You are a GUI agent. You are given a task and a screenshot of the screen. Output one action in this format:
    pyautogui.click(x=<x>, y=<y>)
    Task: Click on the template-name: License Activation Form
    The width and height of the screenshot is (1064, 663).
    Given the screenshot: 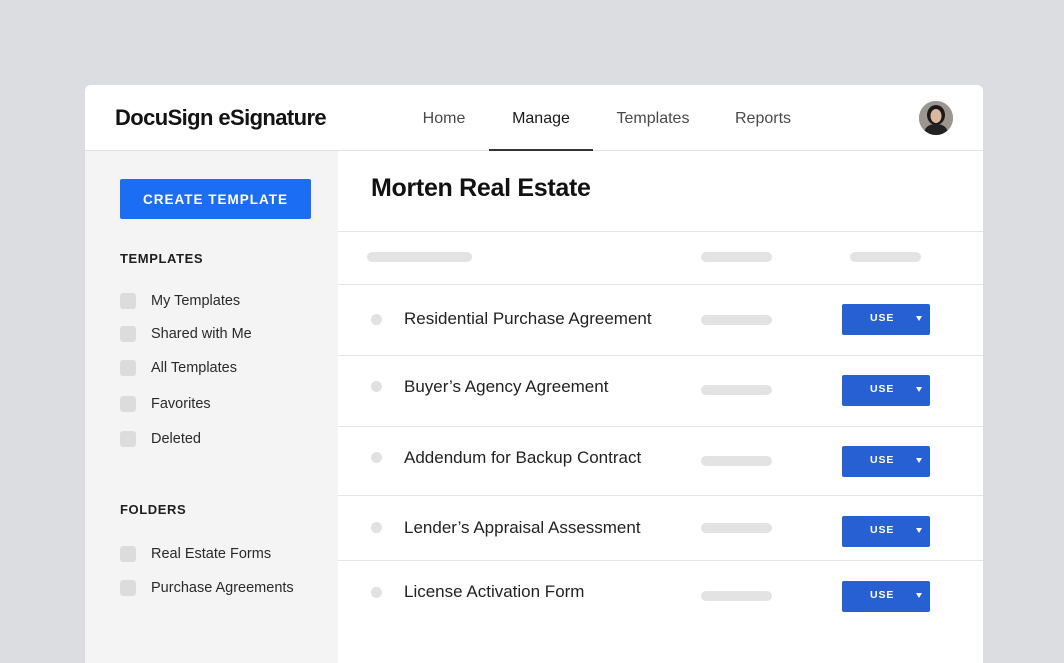 What is the action you would take?
    pyautogui.click(x=494, y=592)
    